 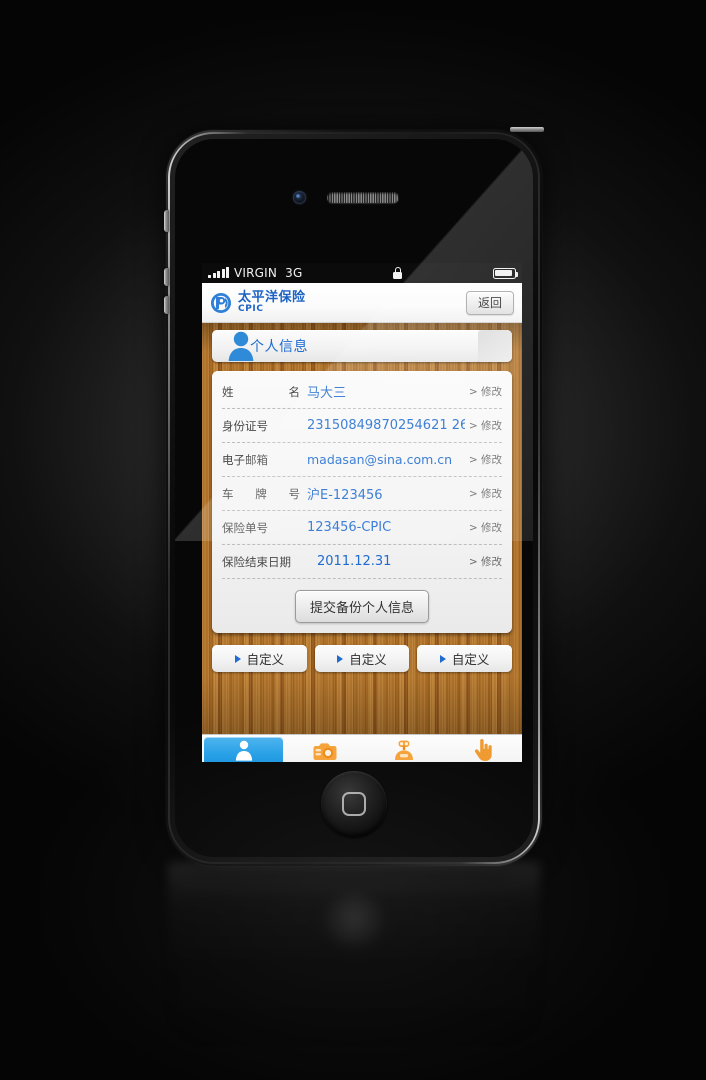 I want to click on signal-bars-icon, so click(x=218, y=272).